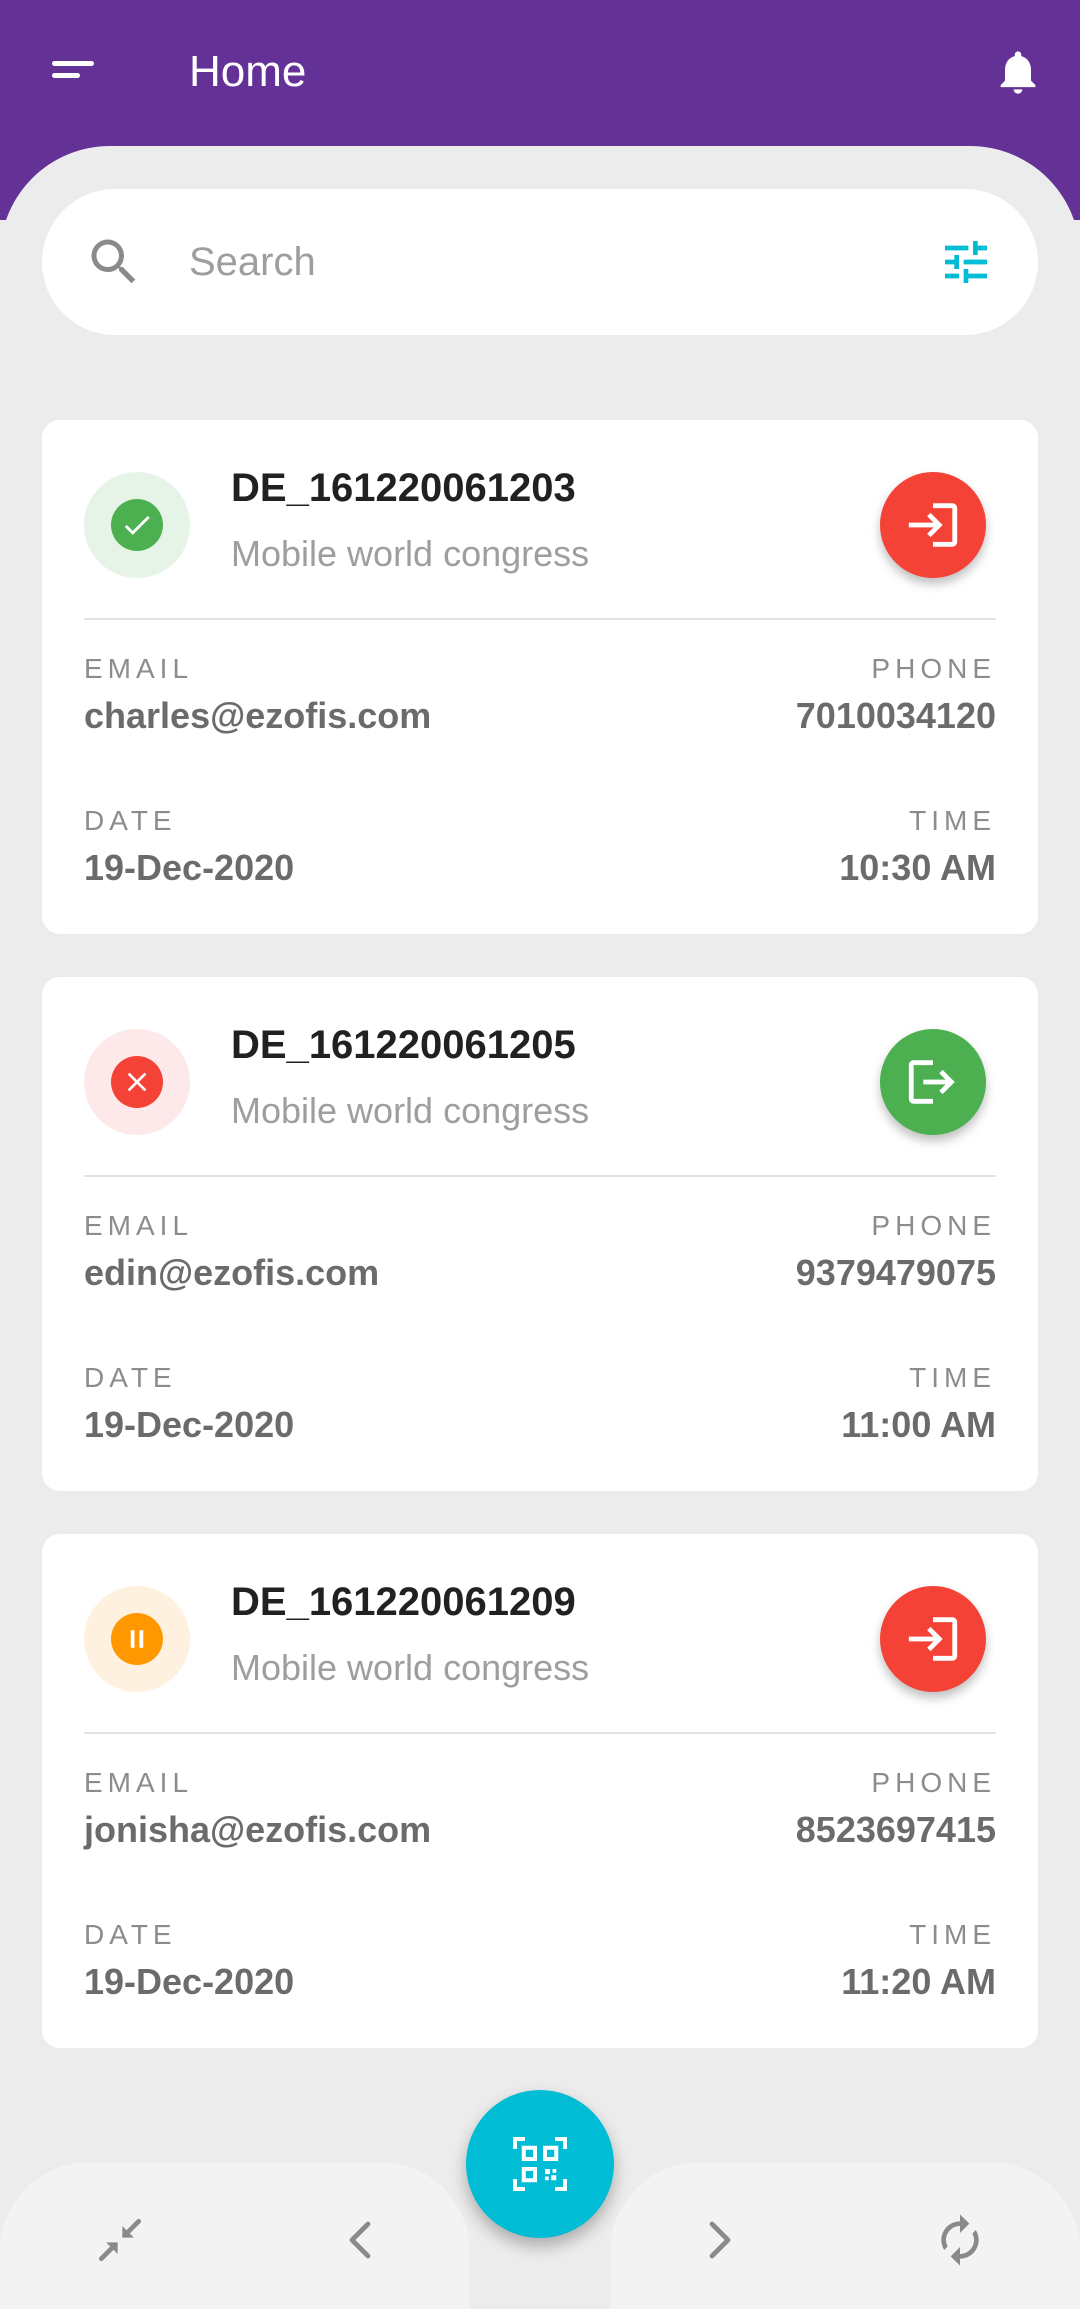 The image size is (1080, 2309). I want to click on next-button, so click(718, 2240).